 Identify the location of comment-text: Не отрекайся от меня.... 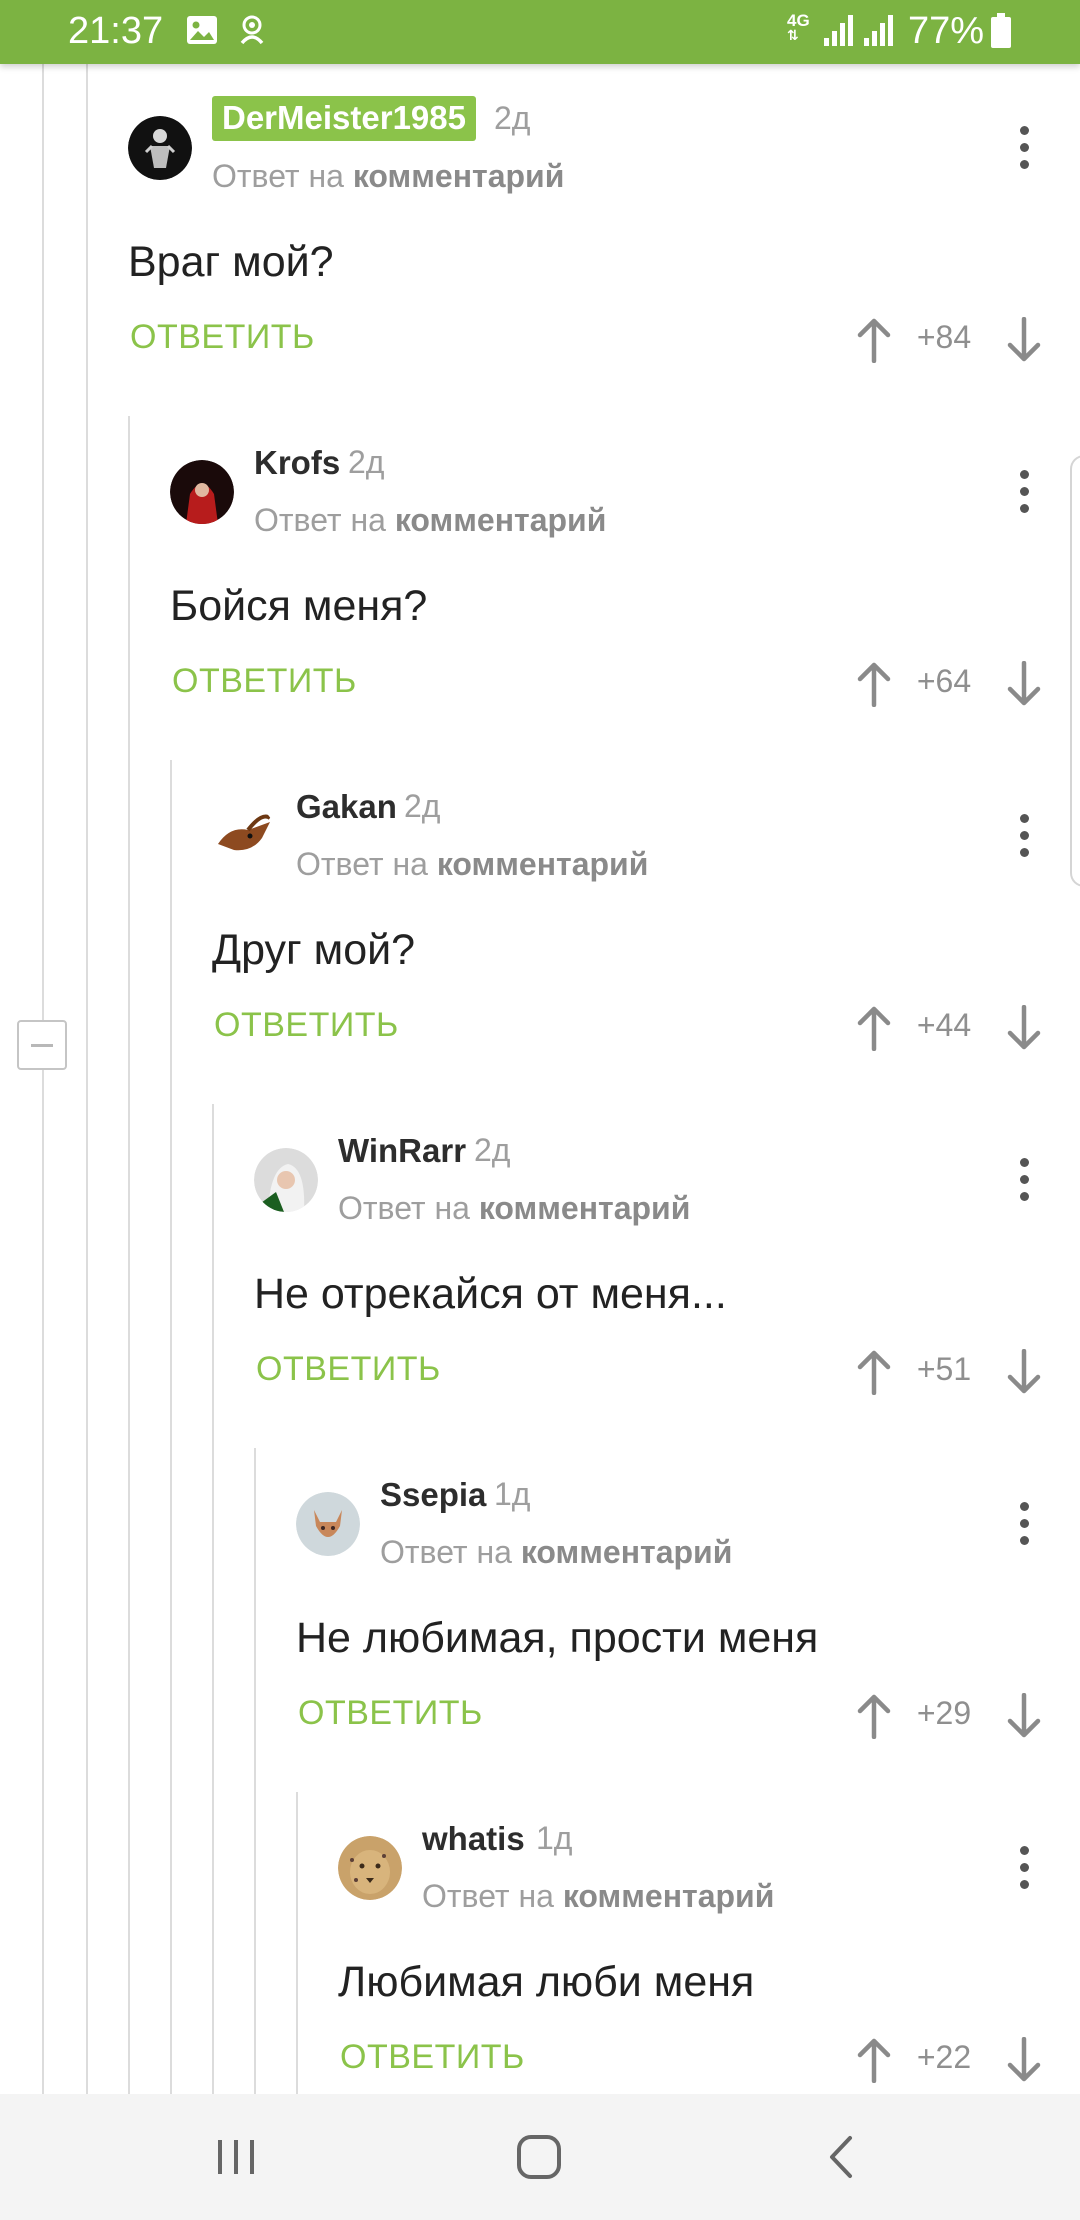
(490, 1294).